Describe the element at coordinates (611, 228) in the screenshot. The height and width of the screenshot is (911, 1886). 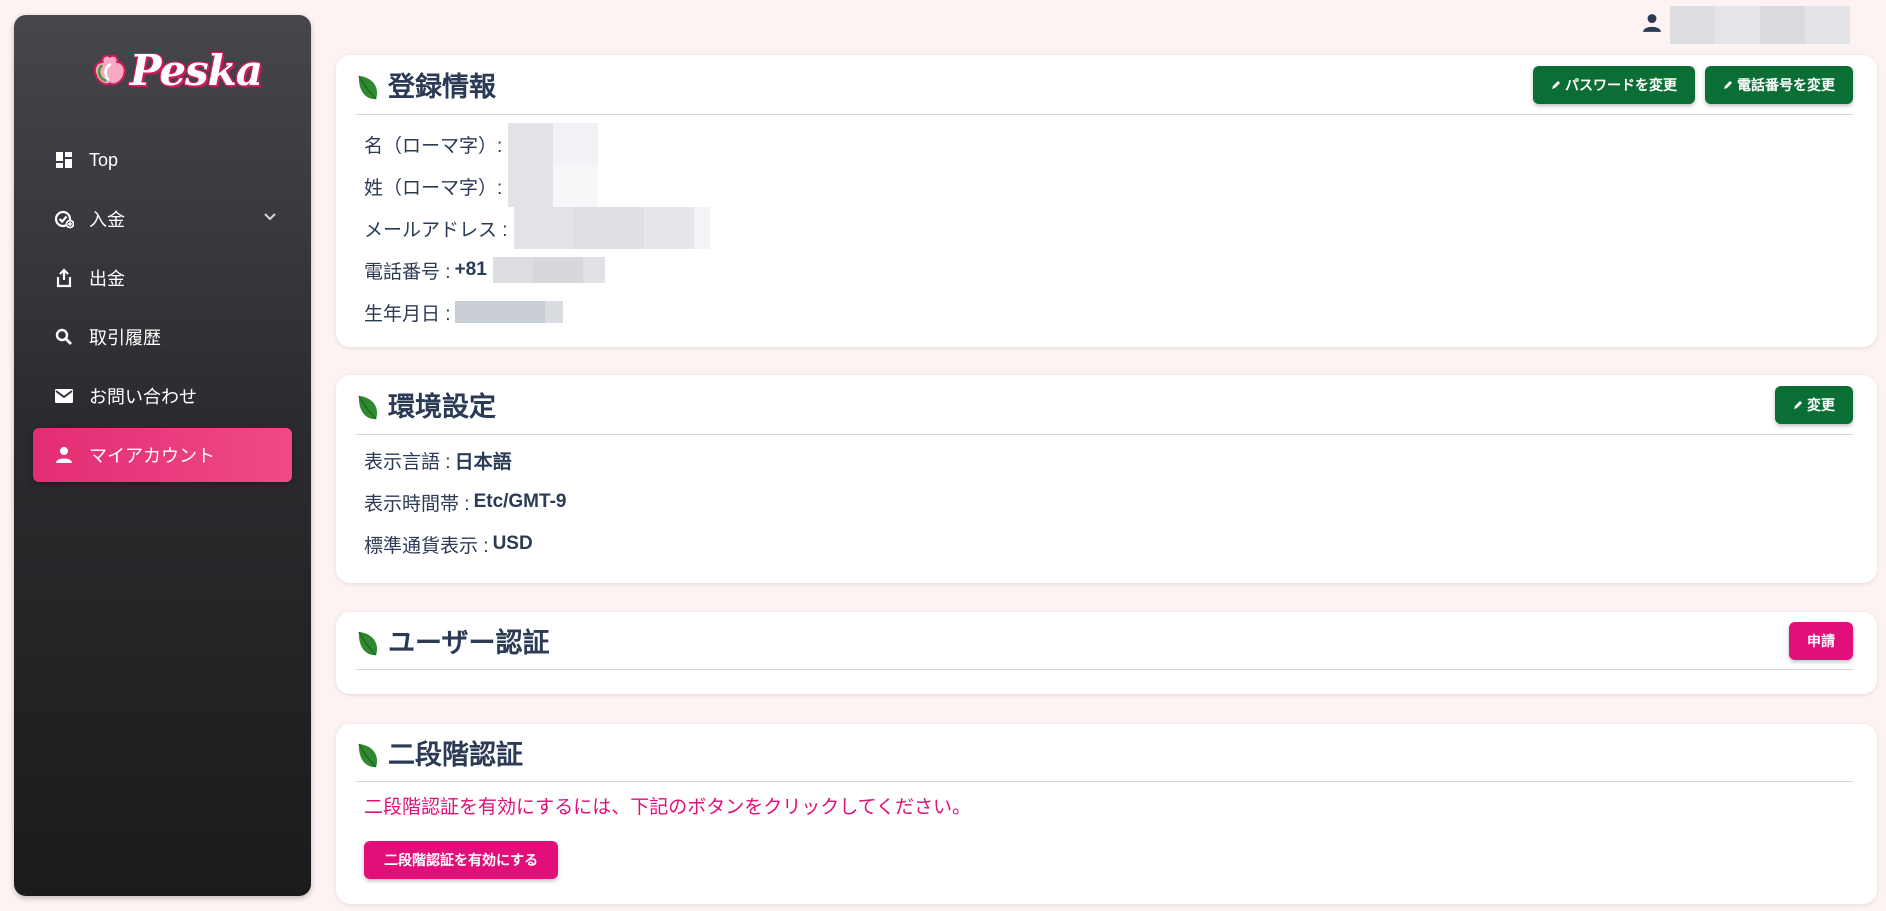
I see `redacted-email` at that location.